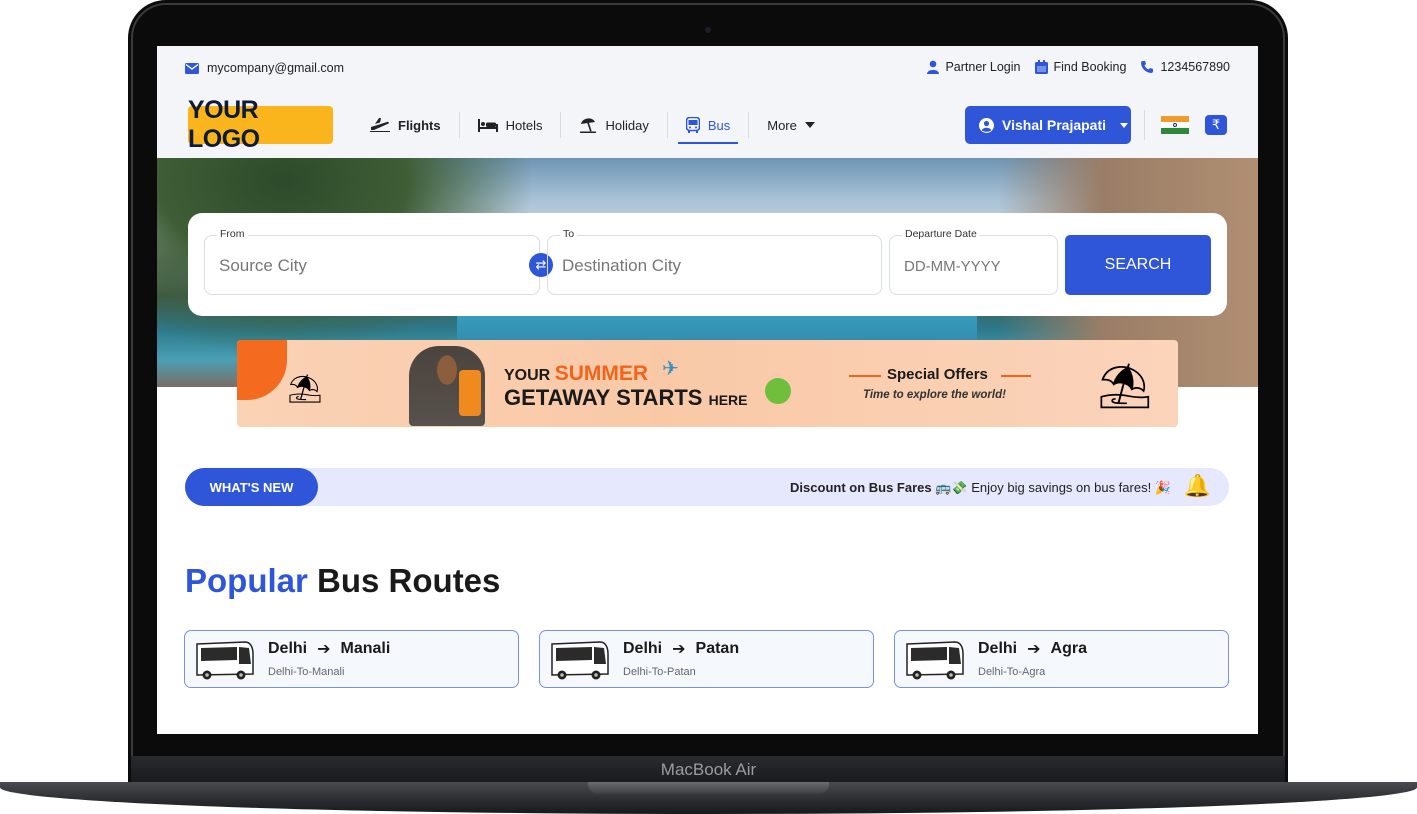  I want to click on route-card: Delhi ➔ Manali Delhi-To-Manali, so click(351, 659).